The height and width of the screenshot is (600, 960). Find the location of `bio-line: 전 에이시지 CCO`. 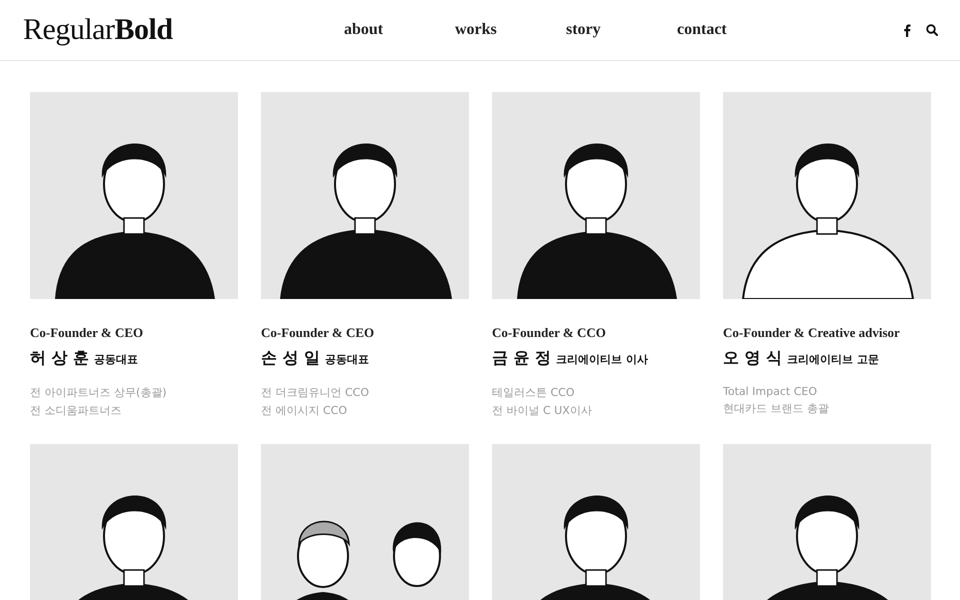

bio-line: 전 에이시지 CCO is located at coordinates (304, 410).